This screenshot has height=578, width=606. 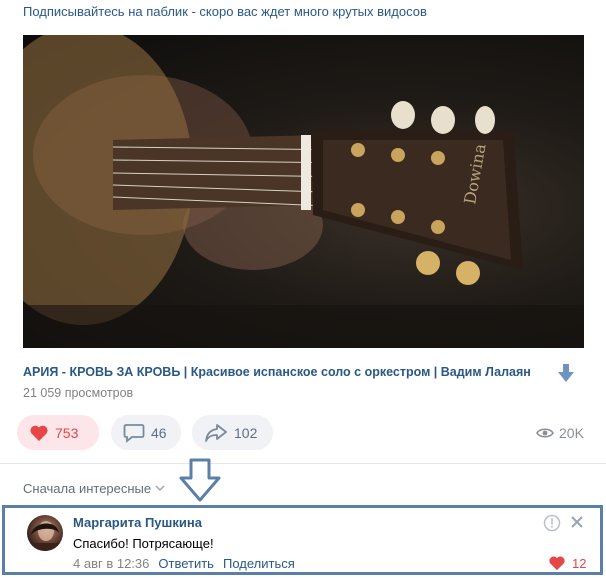 What do you see at coordinates (552, 523) in the screenshot?
I see `report-icon` at bounding box center [552, 523].